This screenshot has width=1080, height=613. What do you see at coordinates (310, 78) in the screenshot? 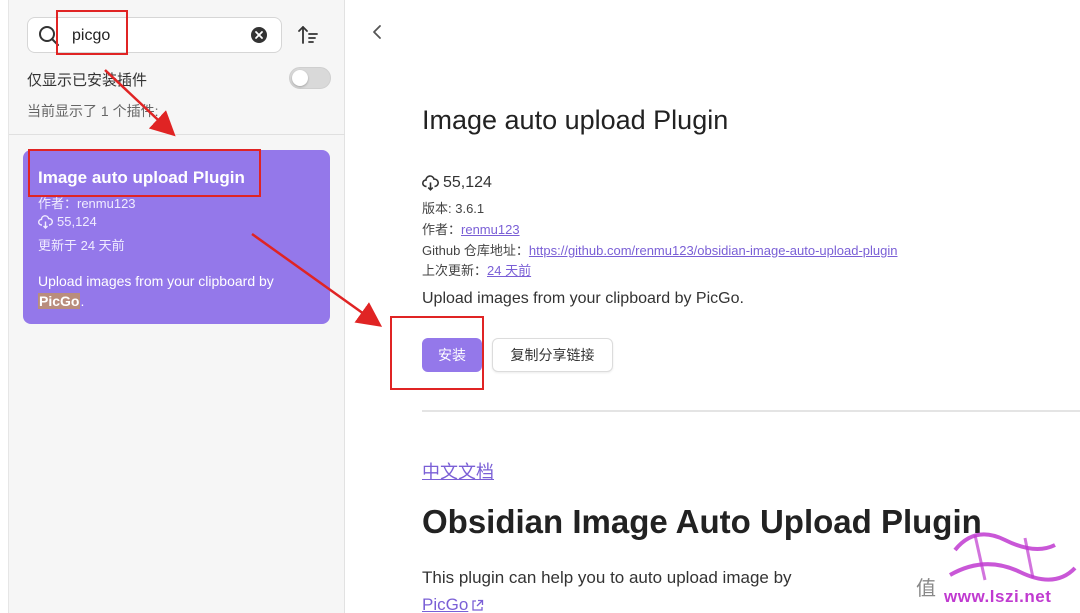
I see `installed-only-toggle` at bounding box center [310, 78].